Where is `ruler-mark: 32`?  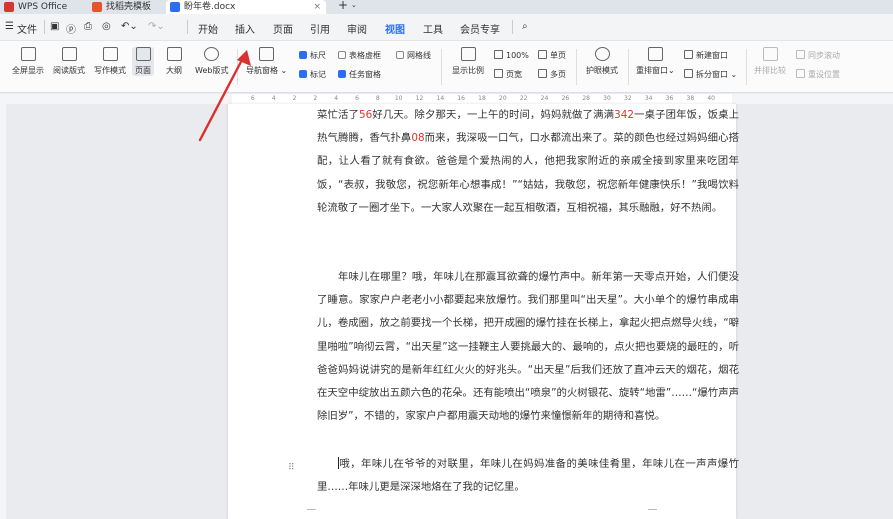 ruler-mark: 32 is located at coordinates (628, 98).